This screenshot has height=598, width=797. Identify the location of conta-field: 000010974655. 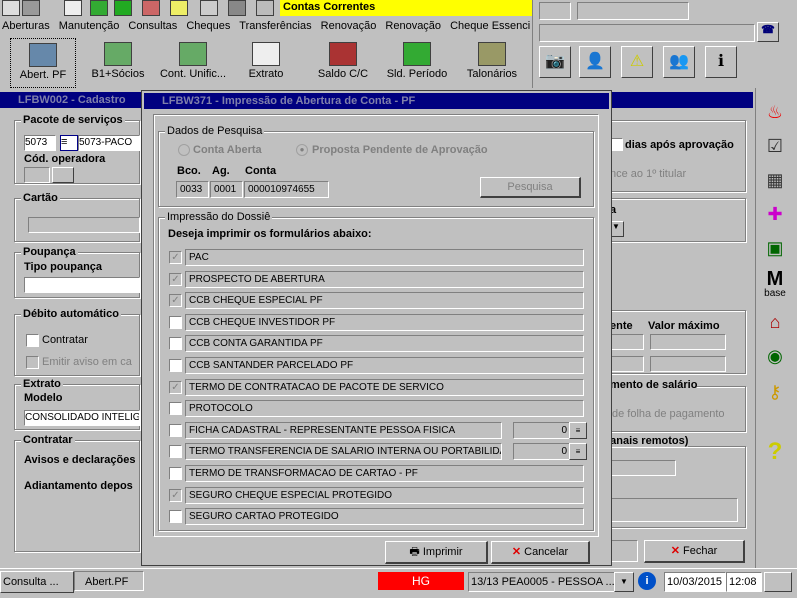
(286, 189).